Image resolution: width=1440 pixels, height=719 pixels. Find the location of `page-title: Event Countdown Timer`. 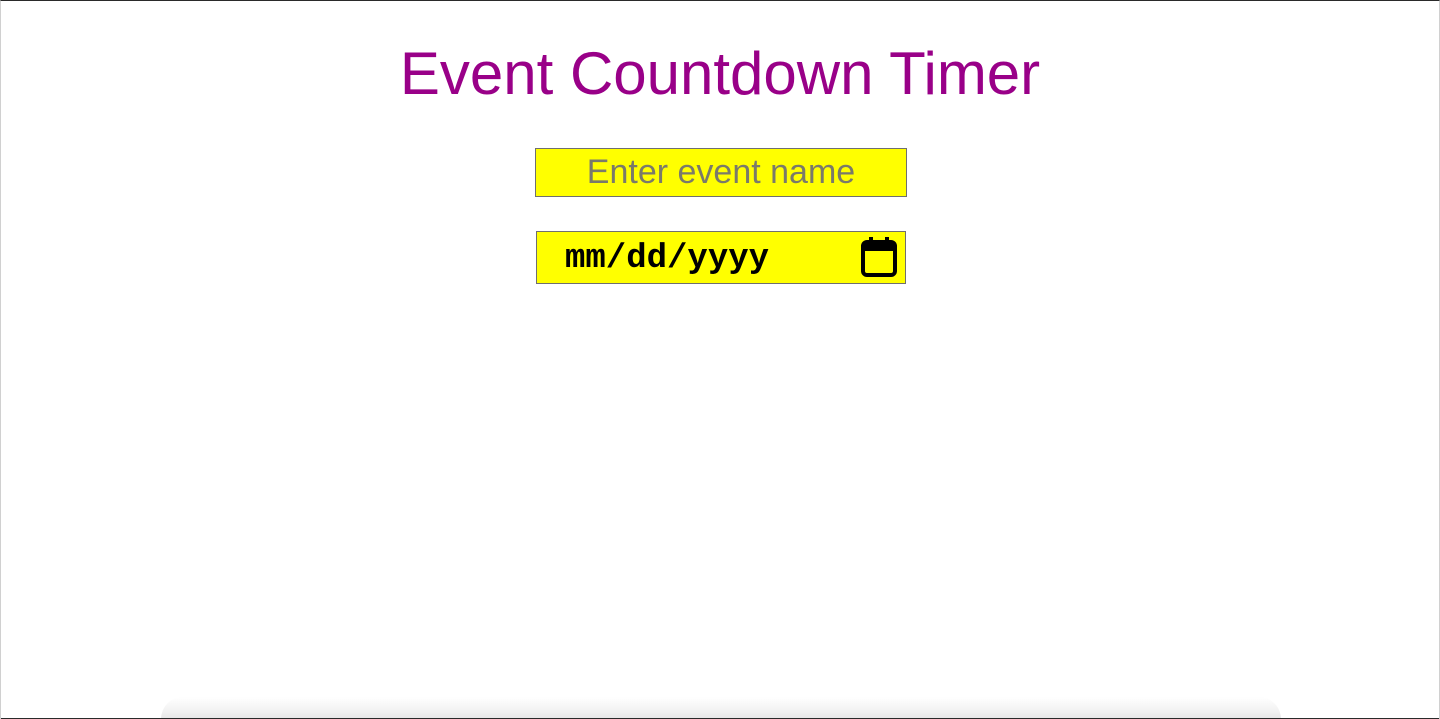

page-title: Event Countdown Timer is located at coordinates (720, 73).